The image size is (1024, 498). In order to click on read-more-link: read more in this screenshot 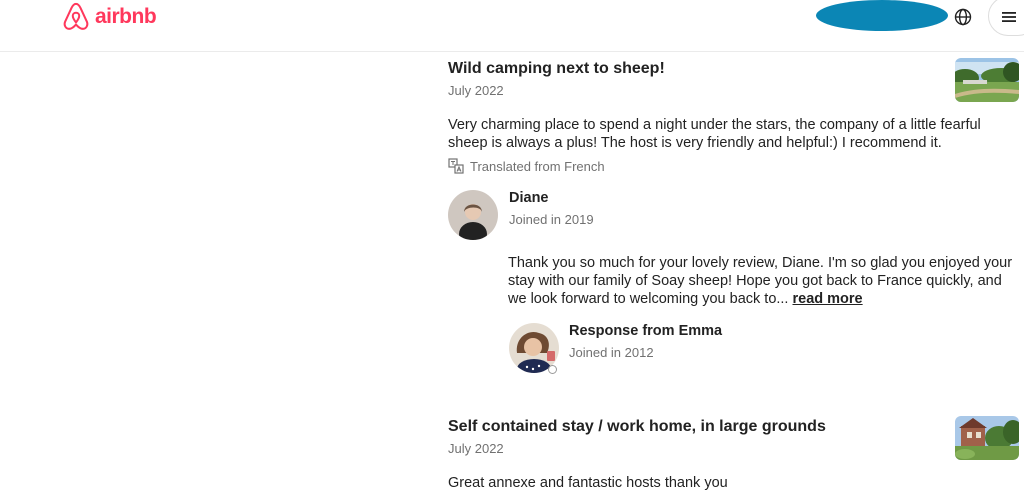, I will do `click(828, 299)`.